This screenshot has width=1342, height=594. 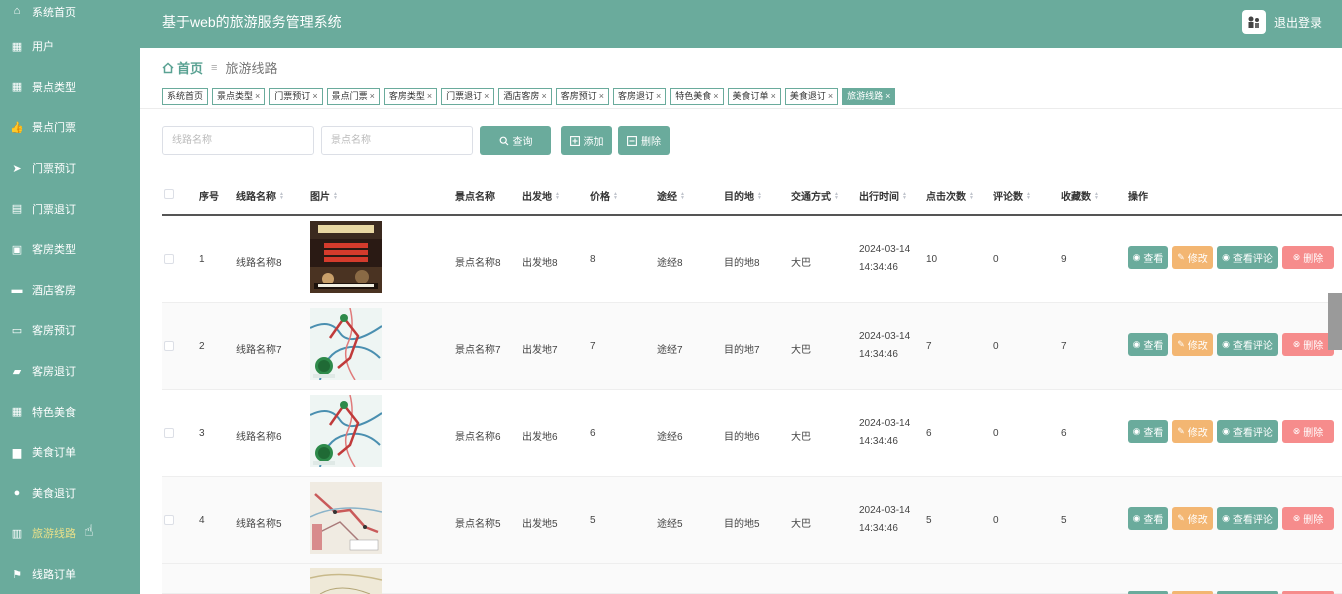 I want to click on column-header-10: 出行时间 ▲ ▼, so click(x=883, y=195).